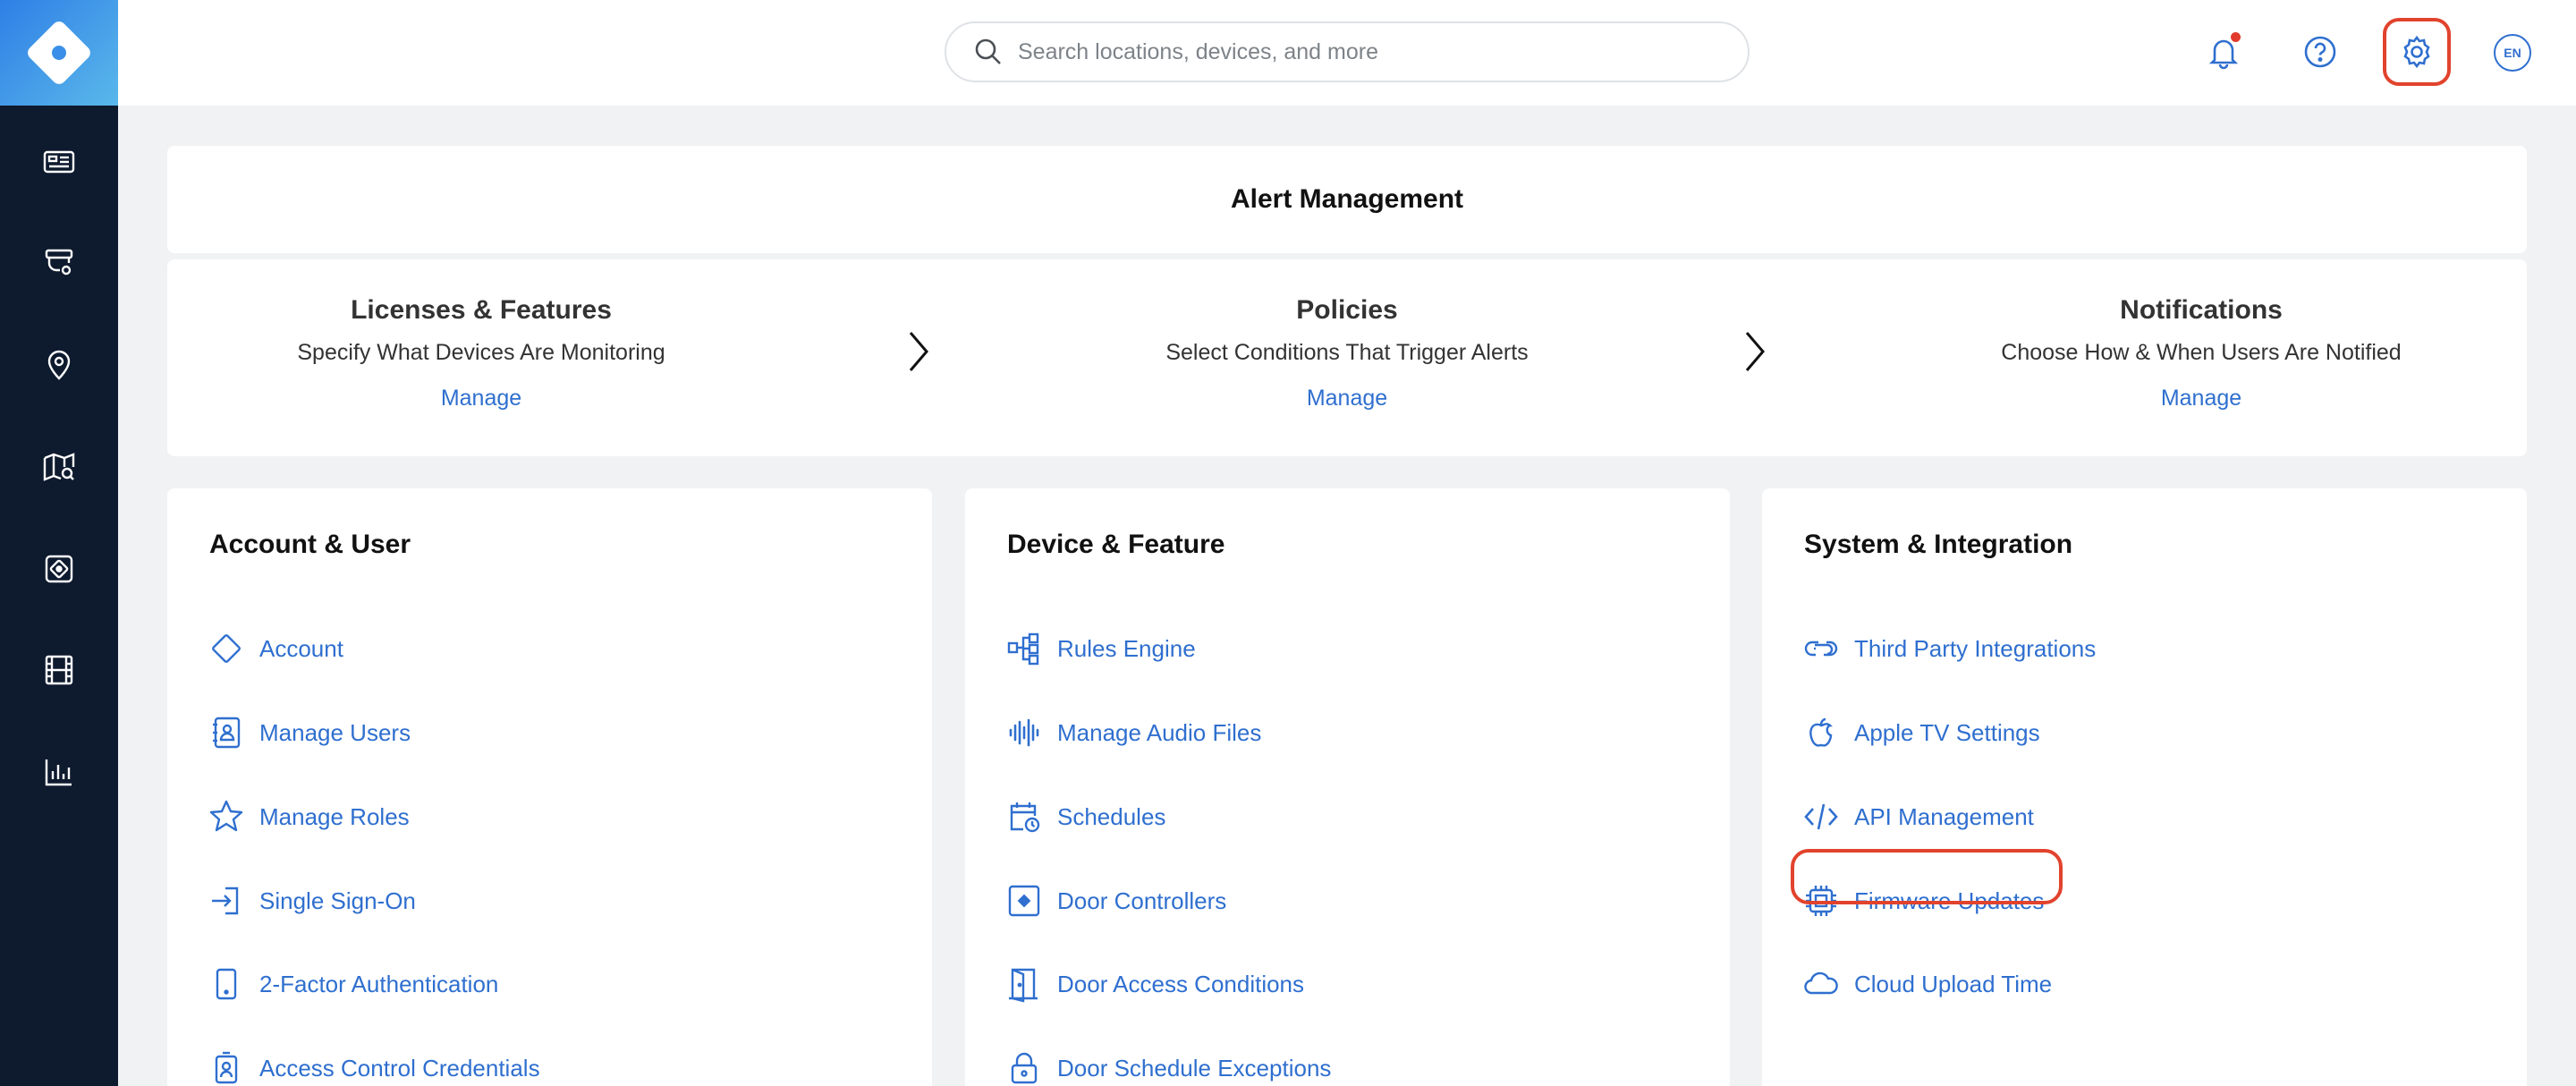  I want to click on link-label: Account, so click(301, 648).